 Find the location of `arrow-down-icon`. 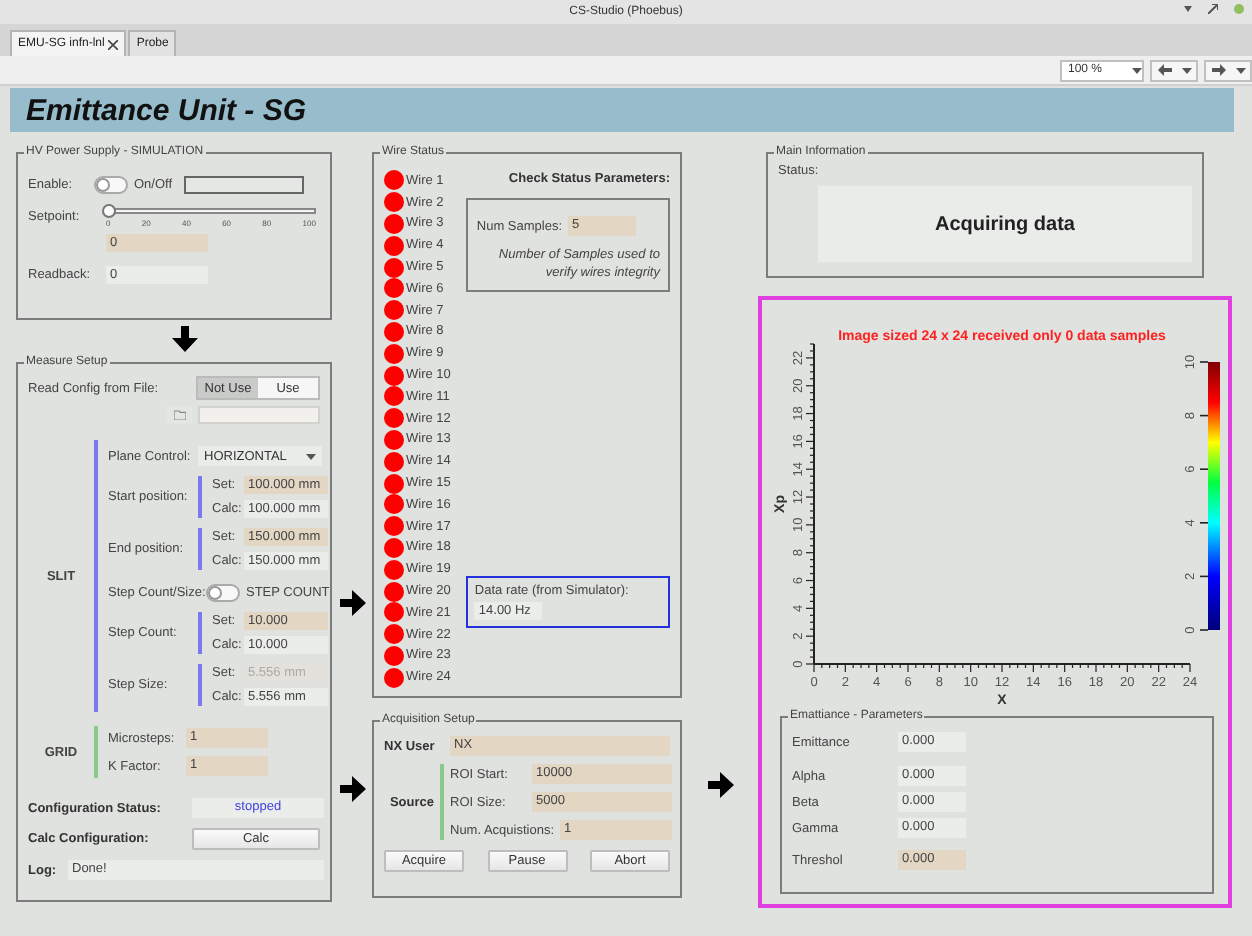

arrow-down-icon is located at coordinates (184, 338).